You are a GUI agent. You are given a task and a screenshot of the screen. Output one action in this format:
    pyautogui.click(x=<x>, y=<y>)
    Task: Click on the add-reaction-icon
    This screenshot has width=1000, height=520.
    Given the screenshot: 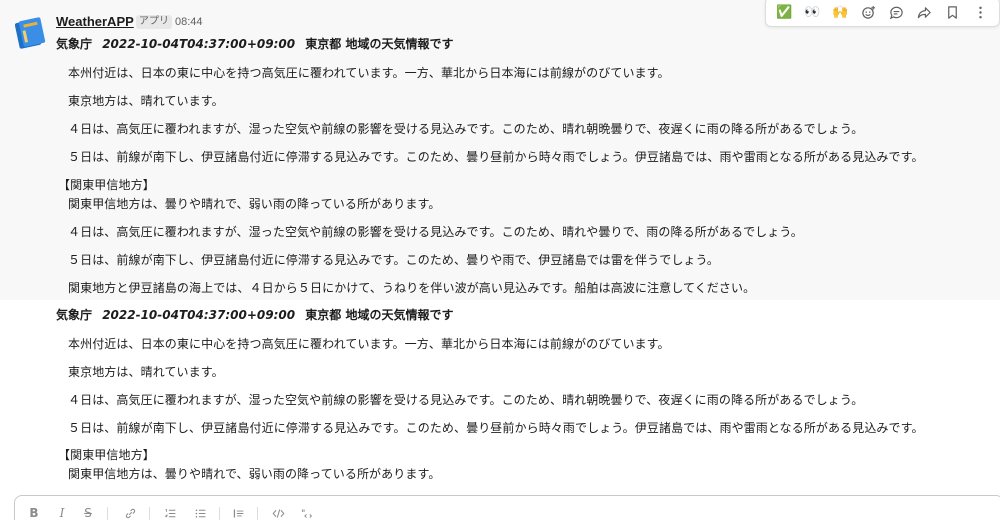 What is the action you would take?
    pyautogui.click(x=868, y=12)
    